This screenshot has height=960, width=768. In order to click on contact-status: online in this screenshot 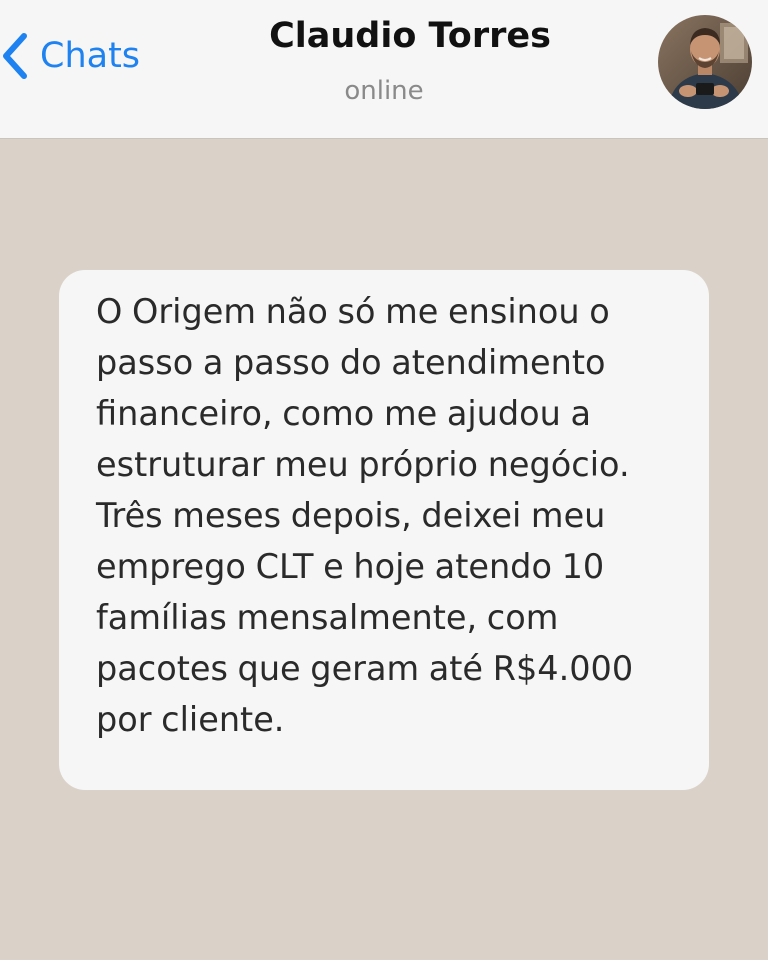, I will do `click(384, 91)`.